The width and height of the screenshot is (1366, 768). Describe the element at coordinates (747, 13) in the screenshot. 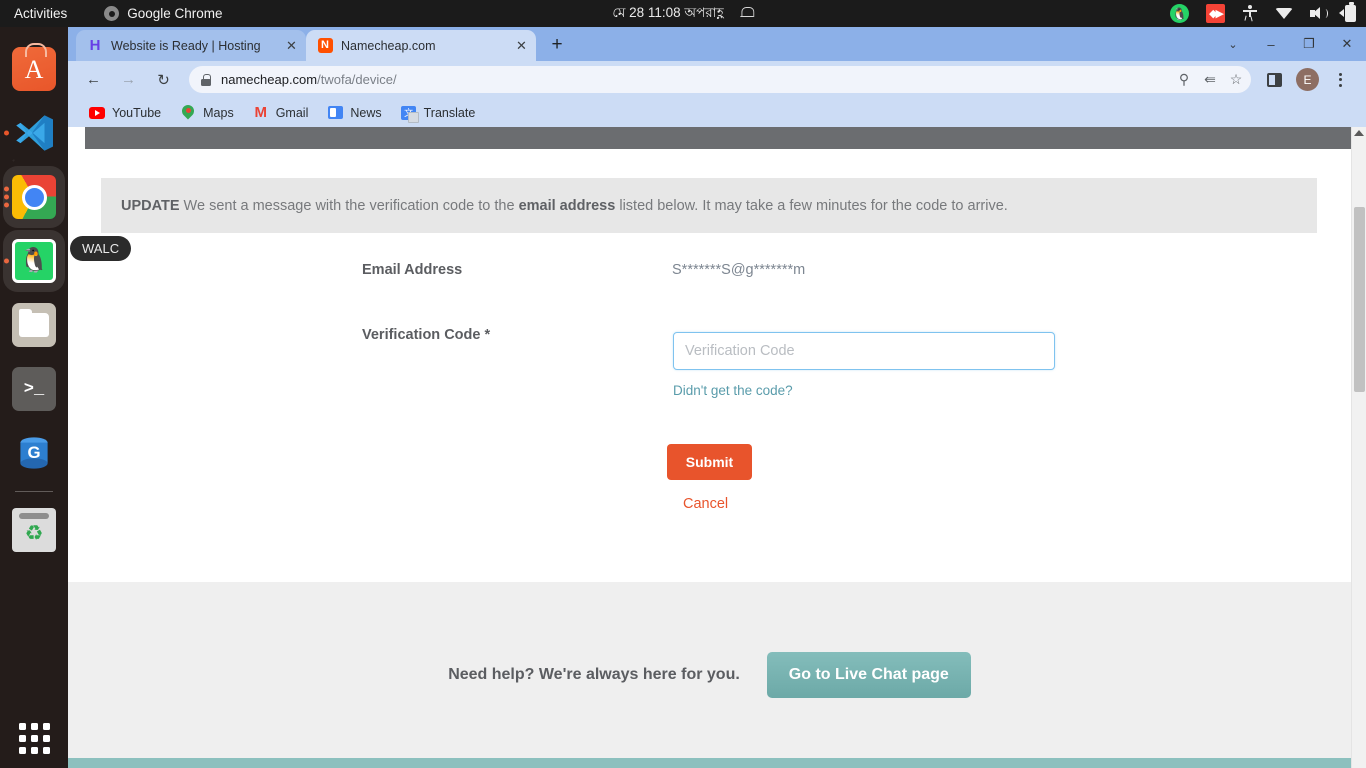

I see `bell-icon` at that location.